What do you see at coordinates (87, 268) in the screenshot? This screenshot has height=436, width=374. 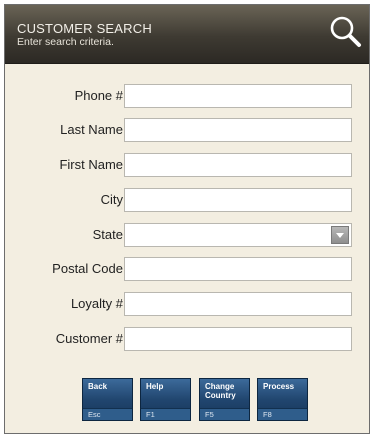 I see `postal-code-label: Postal Code` at bounding box center [87, 268].